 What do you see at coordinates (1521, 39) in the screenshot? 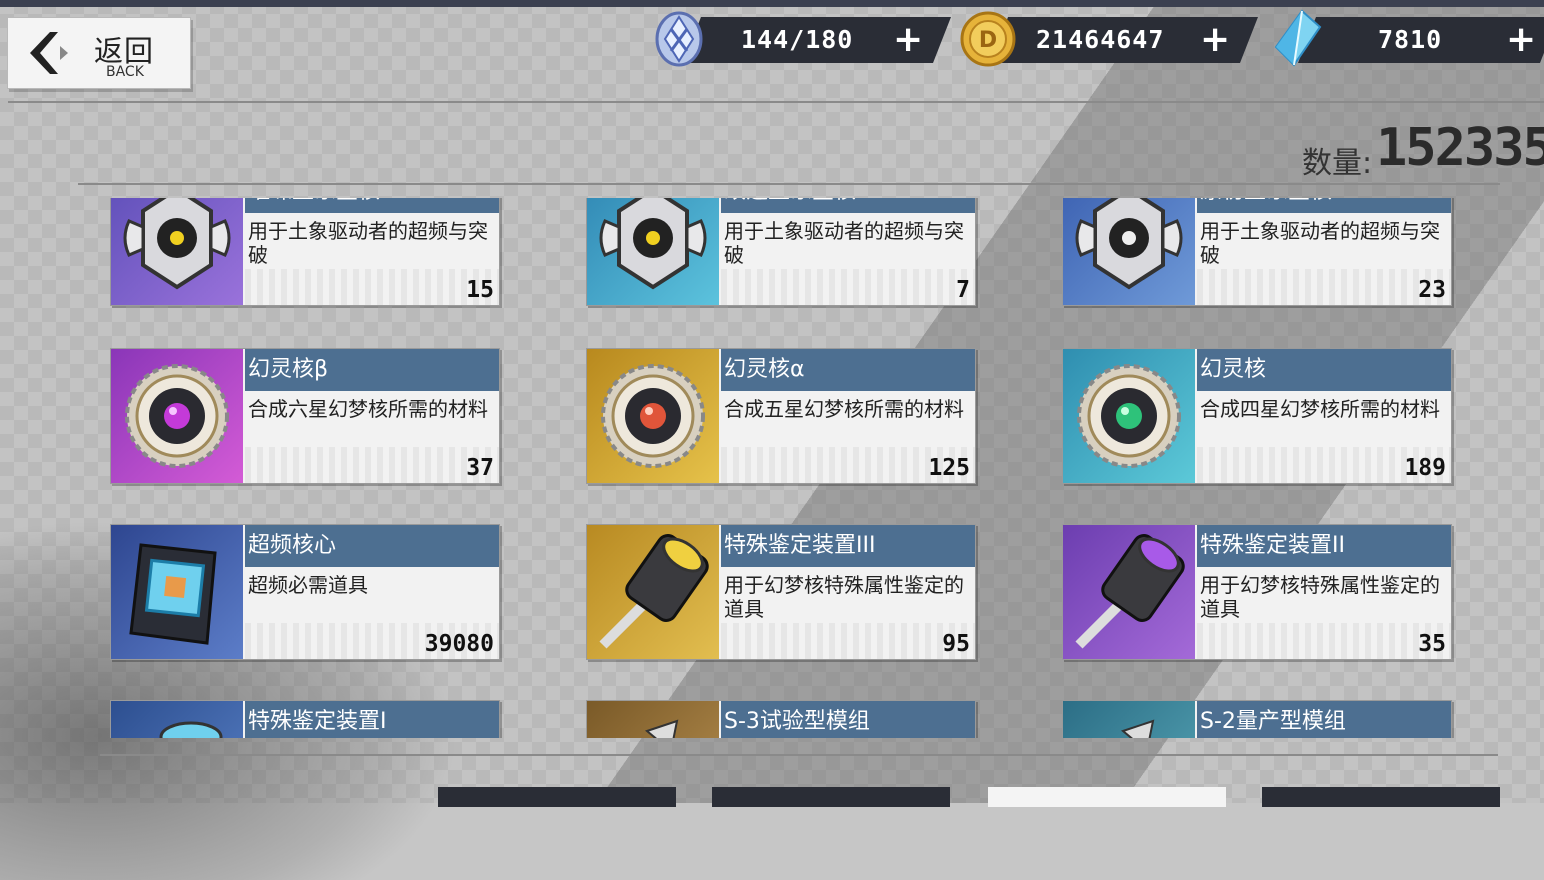
I see `add-gem-button: +` at bounding box center [1521, 39].